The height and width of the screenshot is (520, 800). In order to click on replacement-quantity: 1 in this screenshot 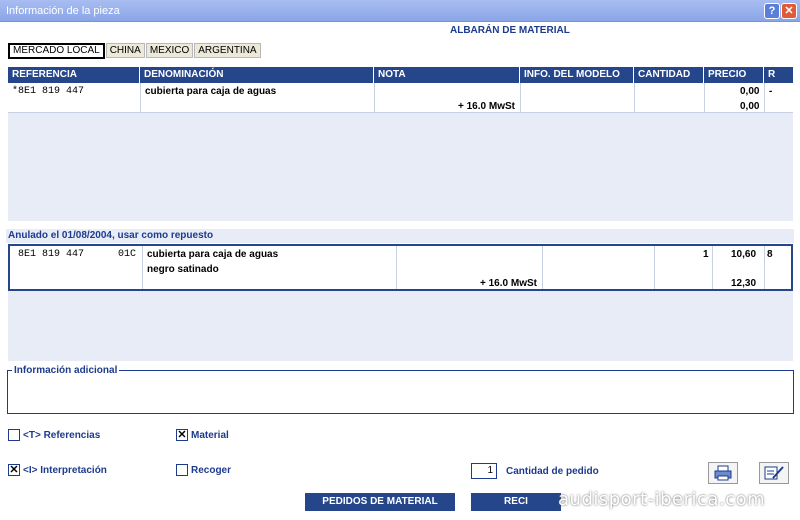, I will do `click(706, 254)`.